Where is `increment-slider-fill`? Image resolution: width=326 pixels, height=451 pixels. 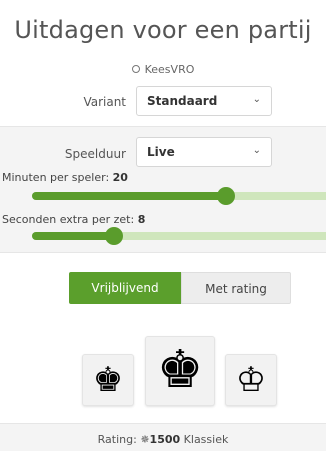 increment-slider-fill is located at coordinates (73, 236).